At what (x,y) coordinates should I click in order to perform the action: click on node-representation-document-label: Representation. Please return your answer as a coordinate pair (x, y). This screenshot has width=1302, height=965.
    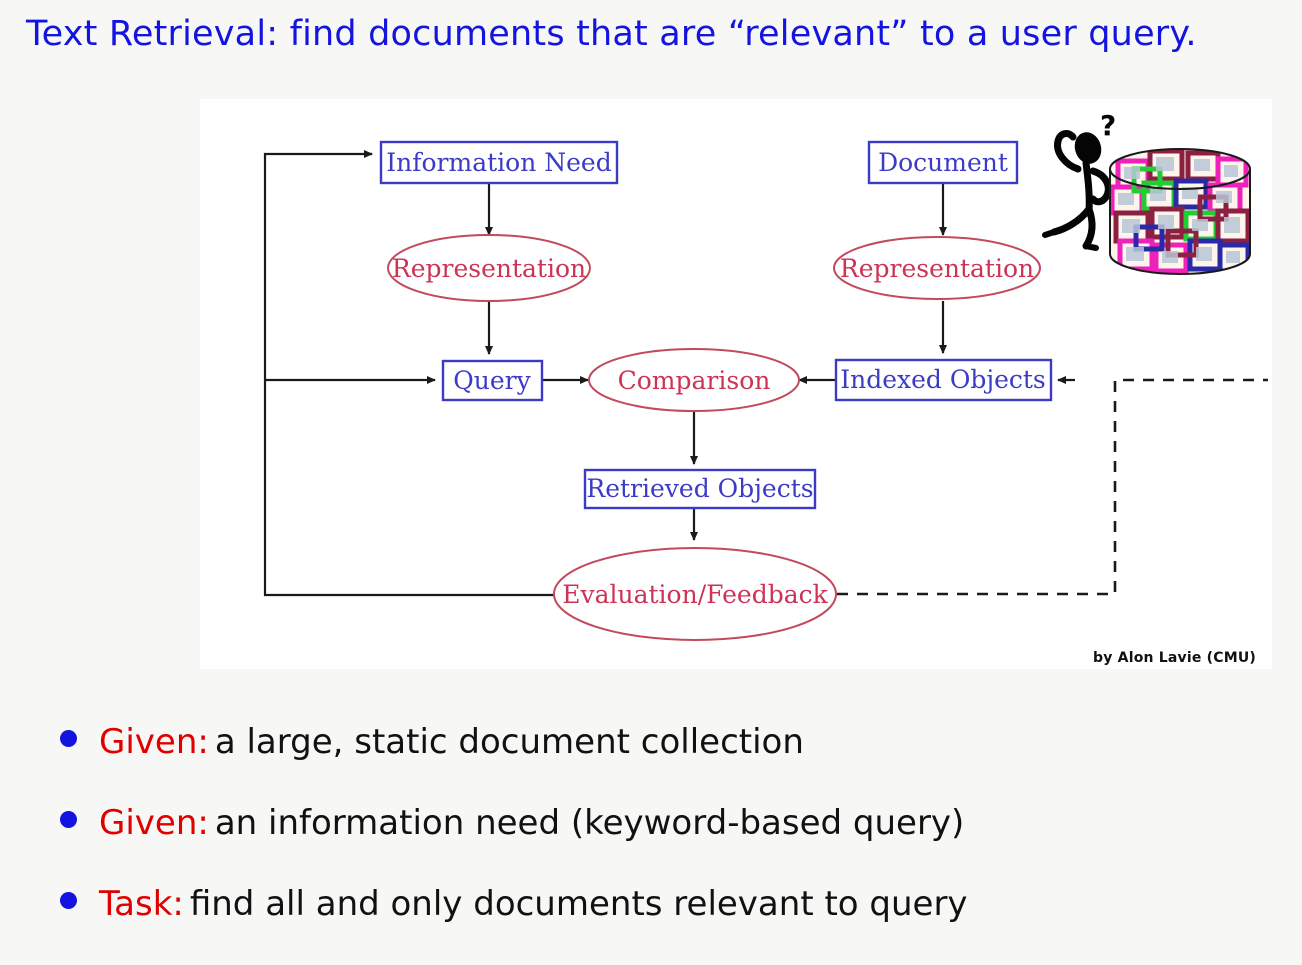
    Looking at the image, I should click on (937, 268).